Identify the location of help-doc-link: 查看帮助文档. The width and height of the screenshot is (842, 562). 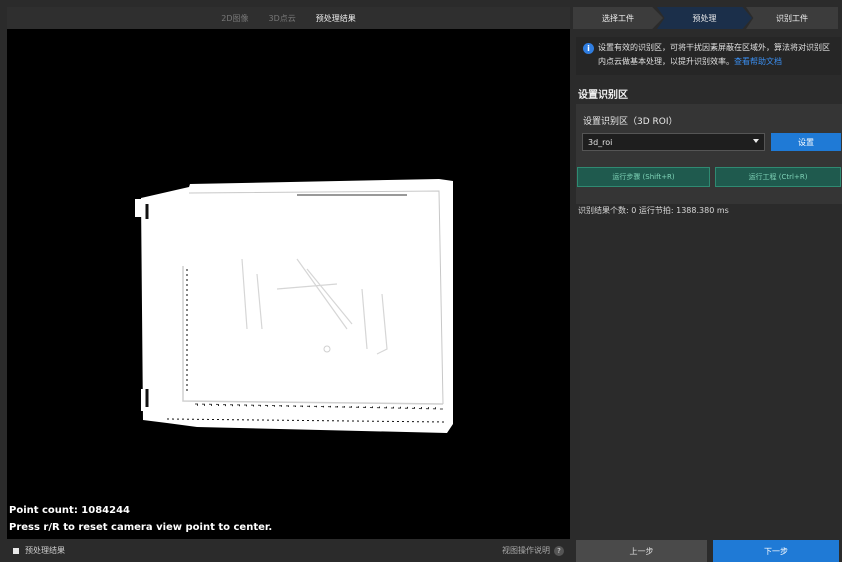
(758, 61).